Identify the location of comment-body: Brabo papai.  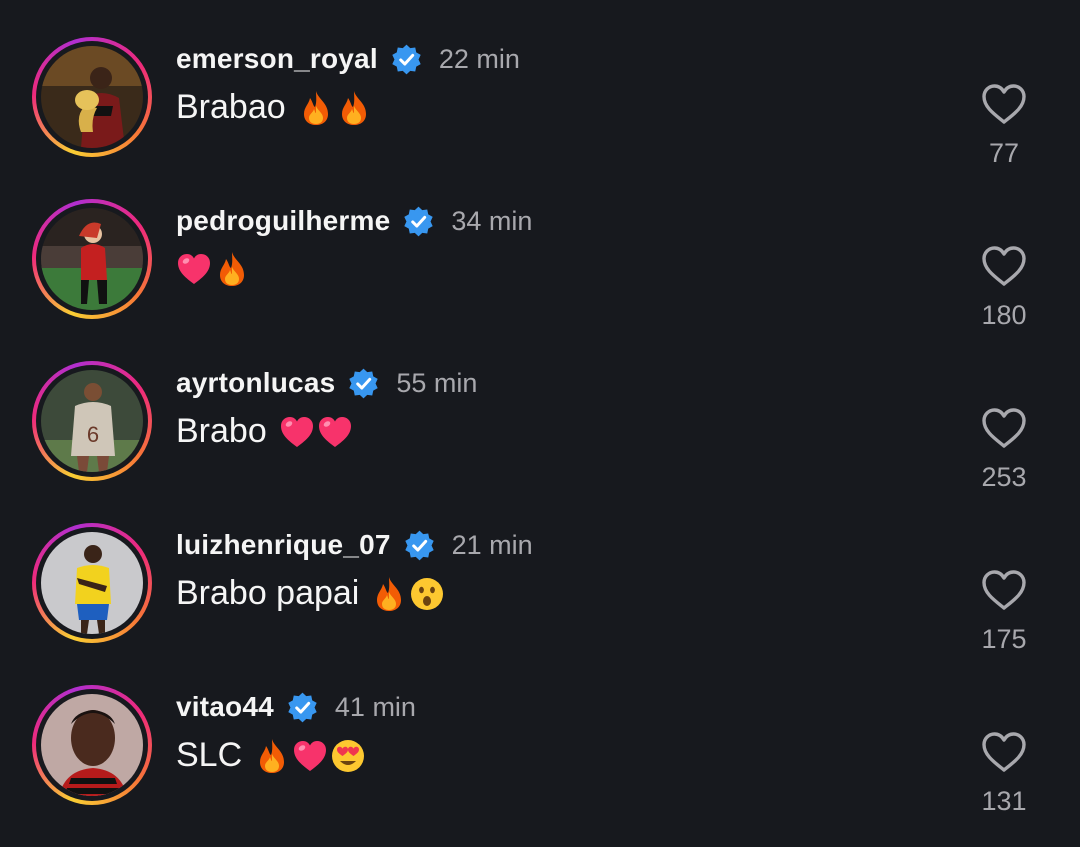
(268, 593).